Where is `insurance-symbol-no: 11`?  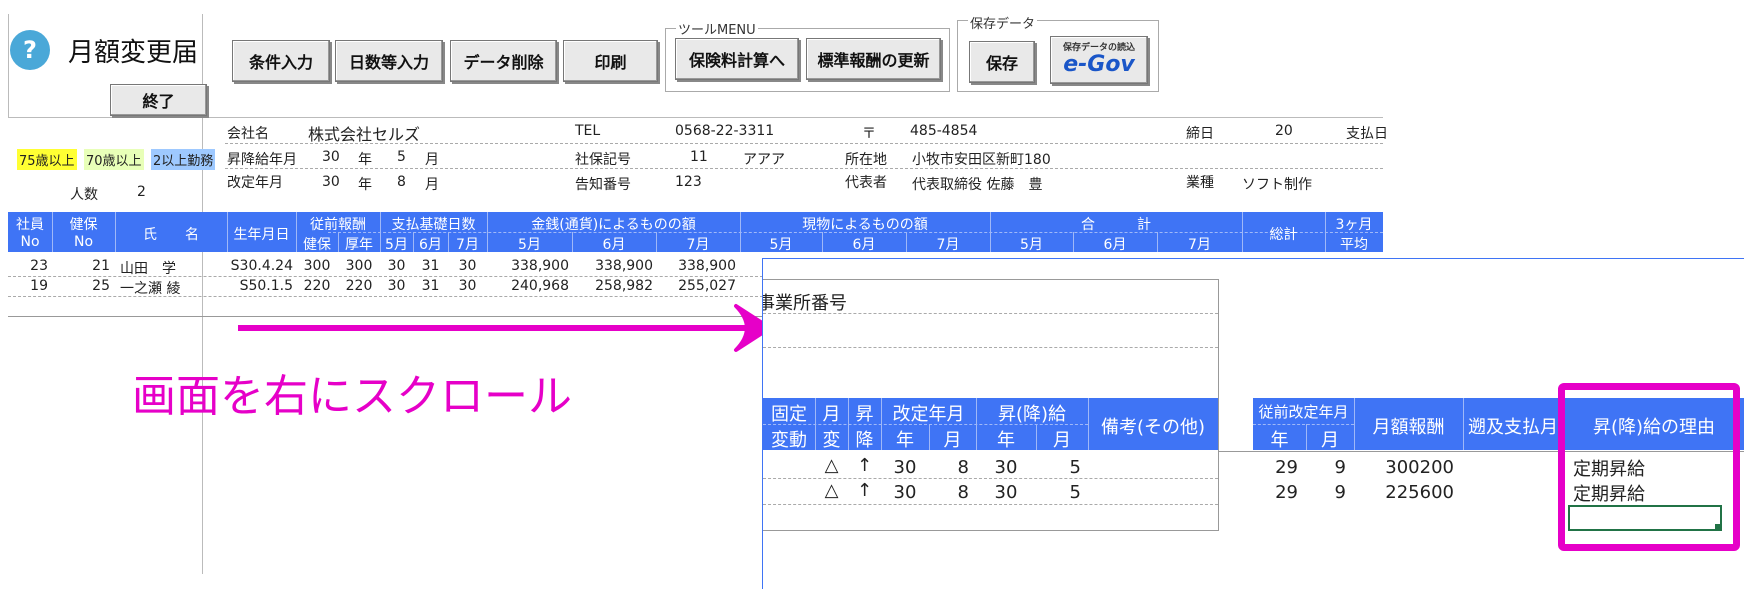 insurance-symbol-no: 11 is located at coordinates (699, 157).